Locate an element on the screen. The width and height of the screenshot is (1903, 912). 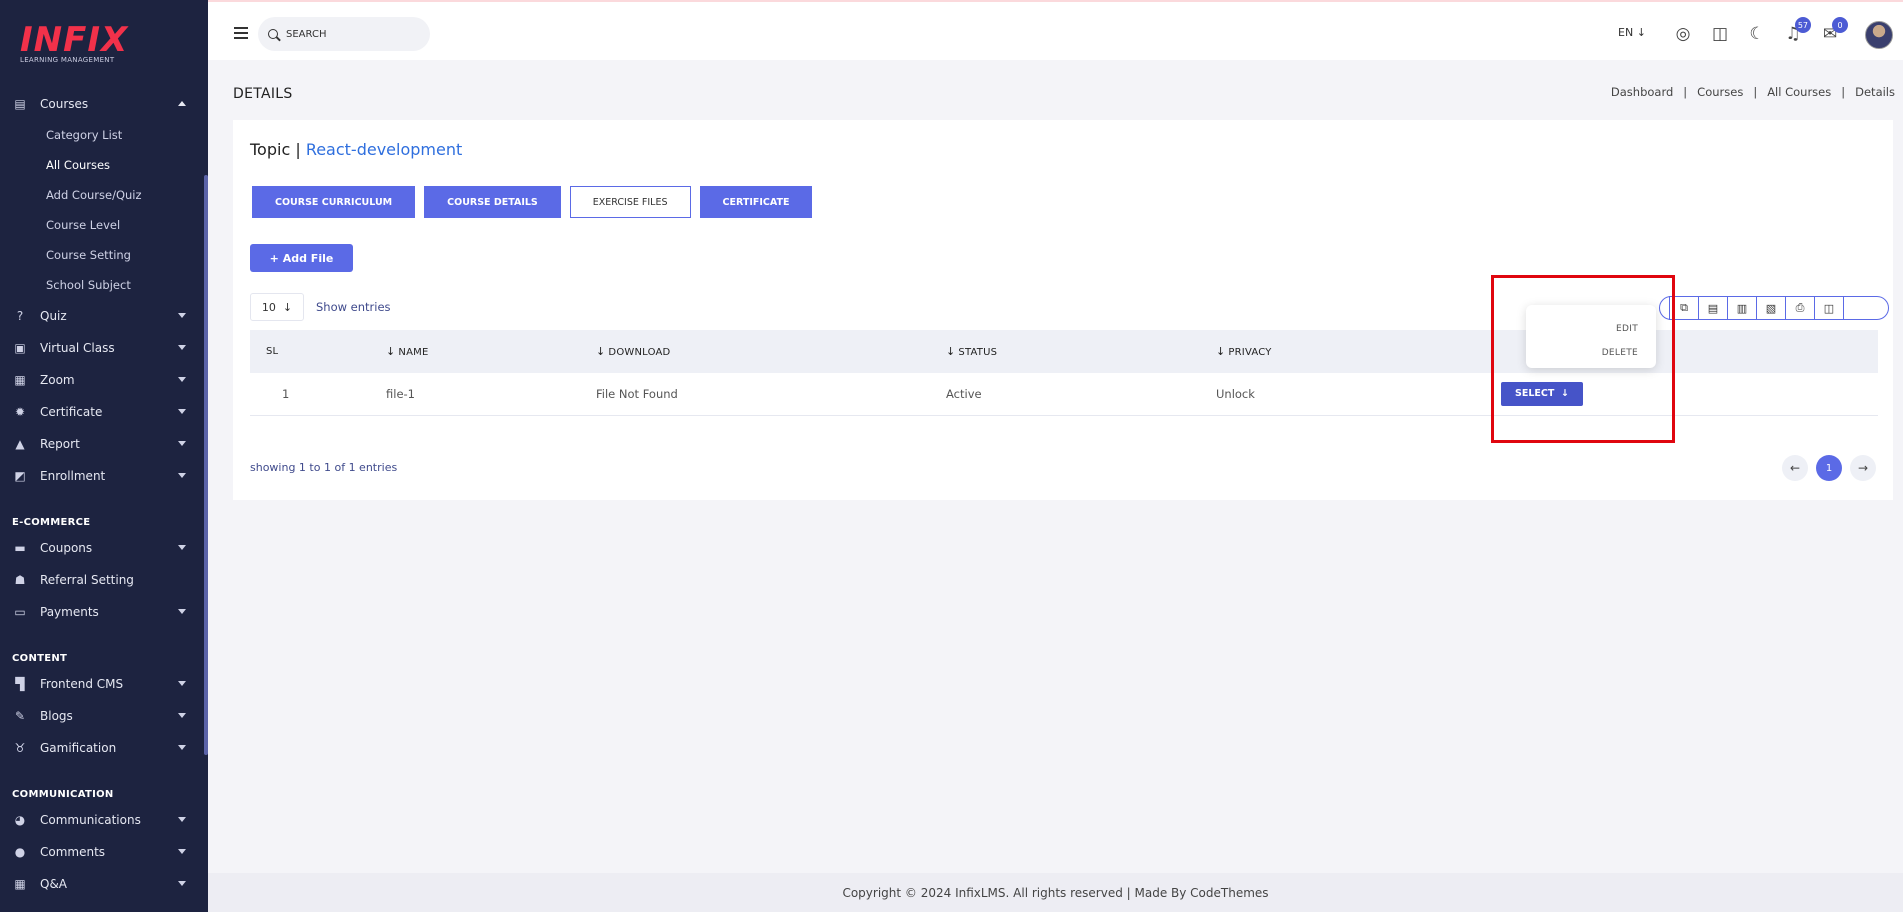
column-privacy: ↓ PRIVACY is located at coordinates (1342, 351).